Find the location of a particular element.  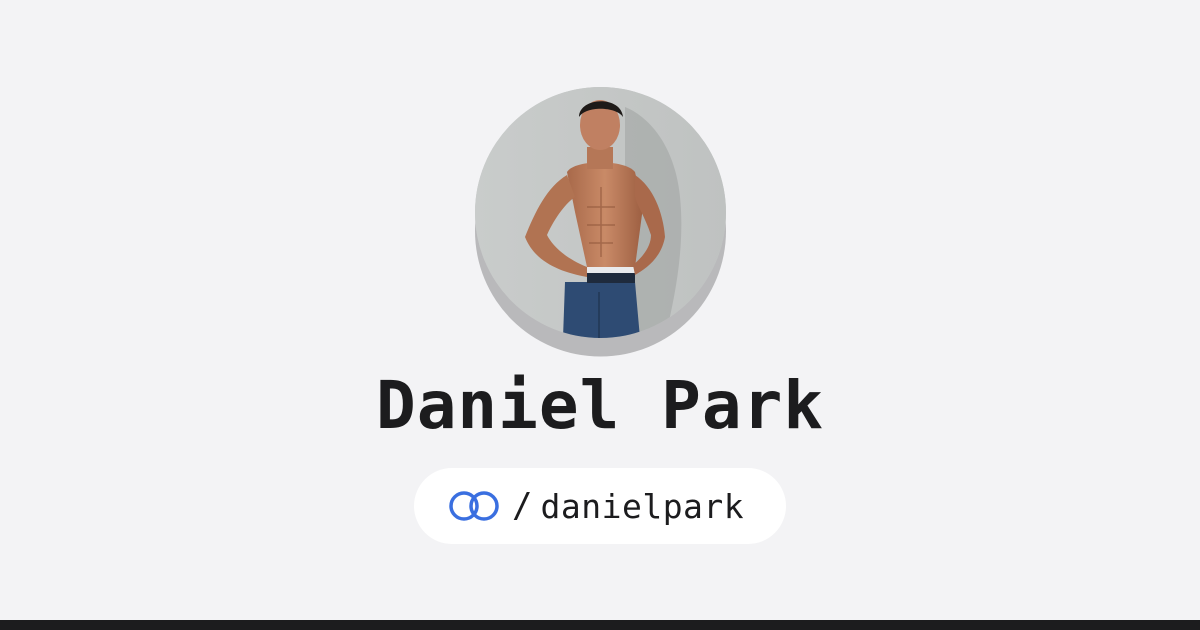

person-photo-illustration is located at coordinates (600, 212).